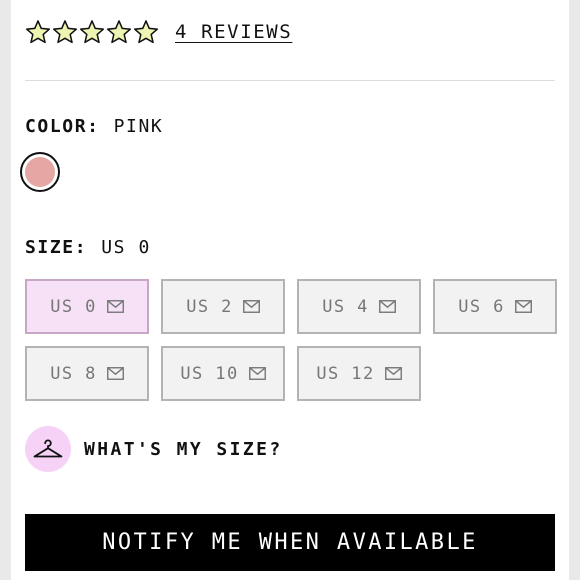 Image resolution: width=580 pixels, height=580 pixels. Describe the element at coordinates (138, 126) in the screenshot. I see `color-value: PINK` at that location.